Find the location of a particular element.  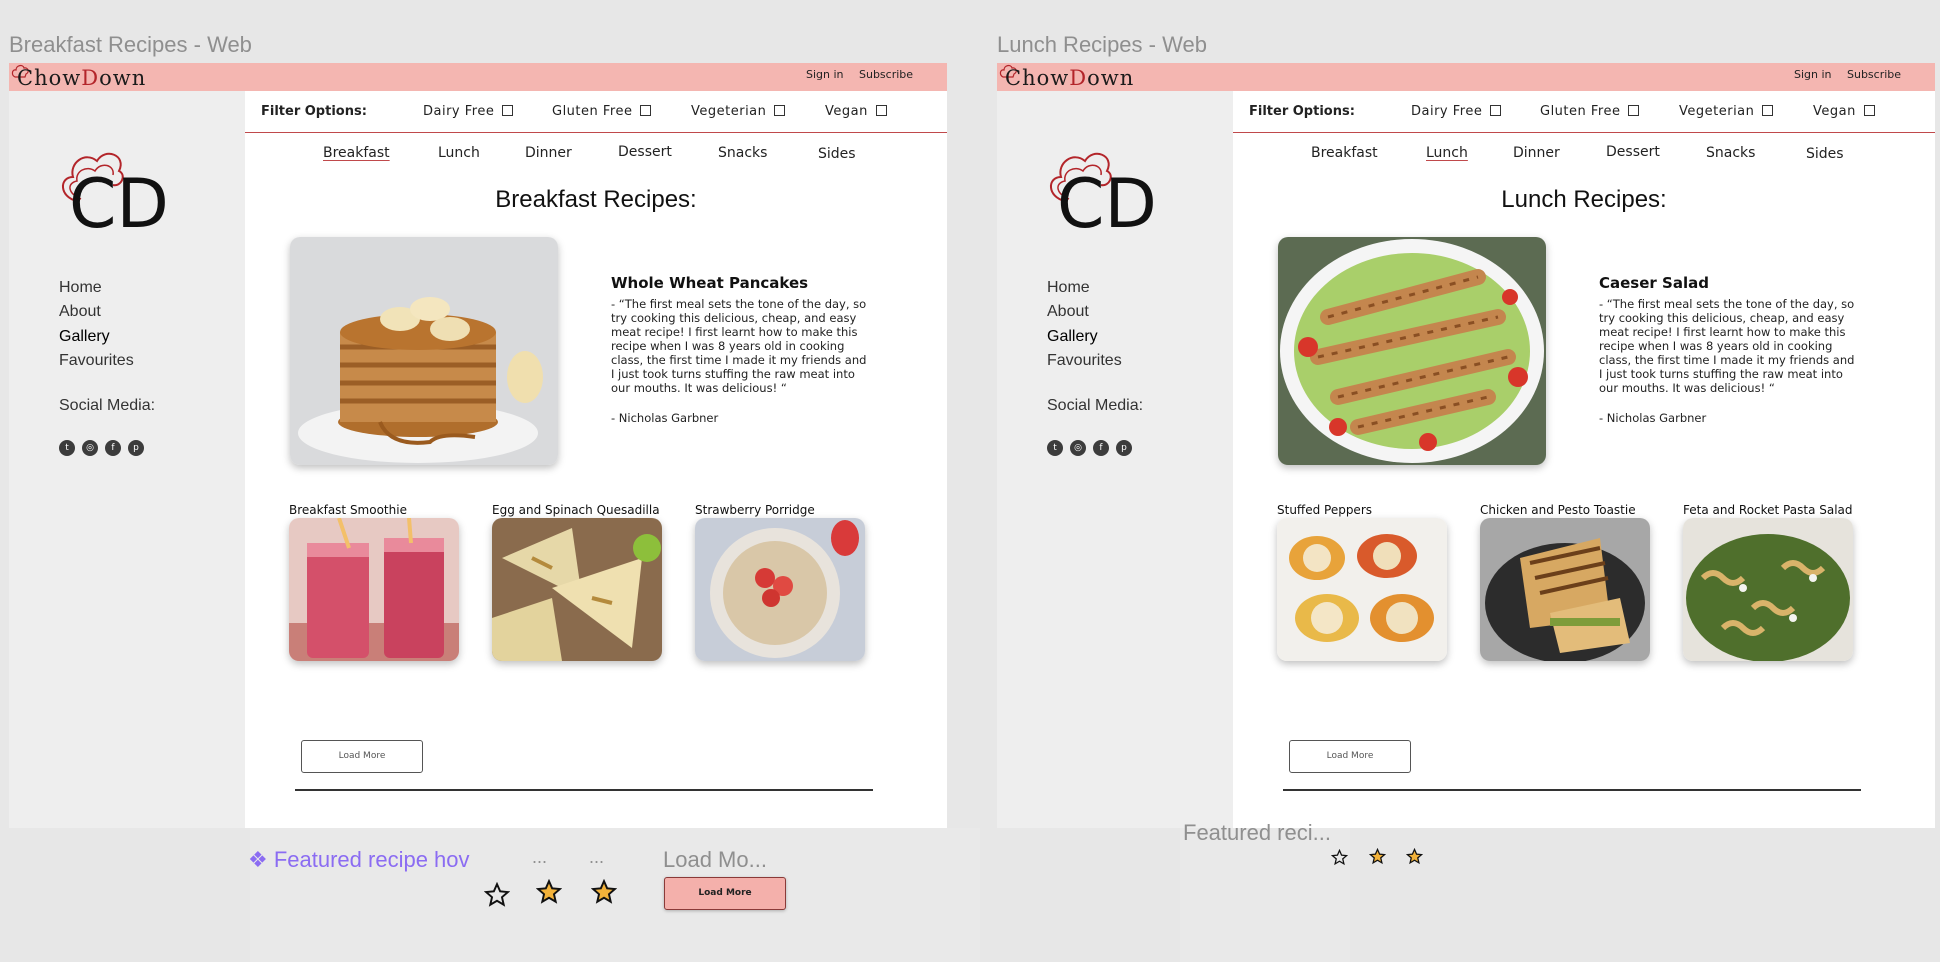

components-panel-right is located at coordinates (1265, 895).